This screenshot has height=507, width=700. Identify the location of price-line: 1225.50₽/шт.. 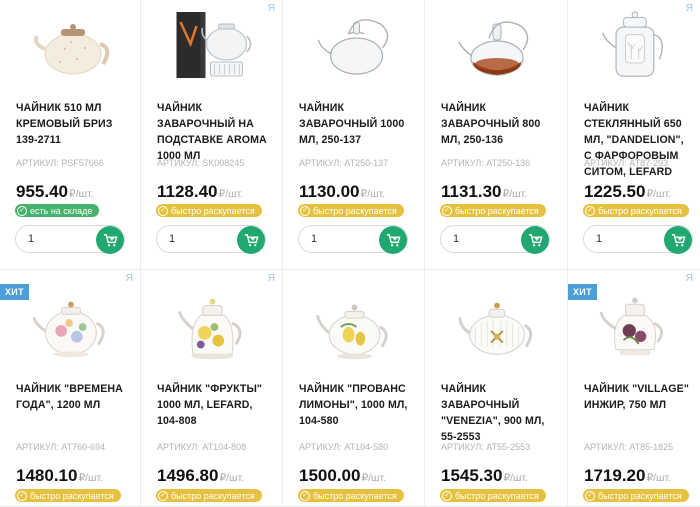
(627, 192).